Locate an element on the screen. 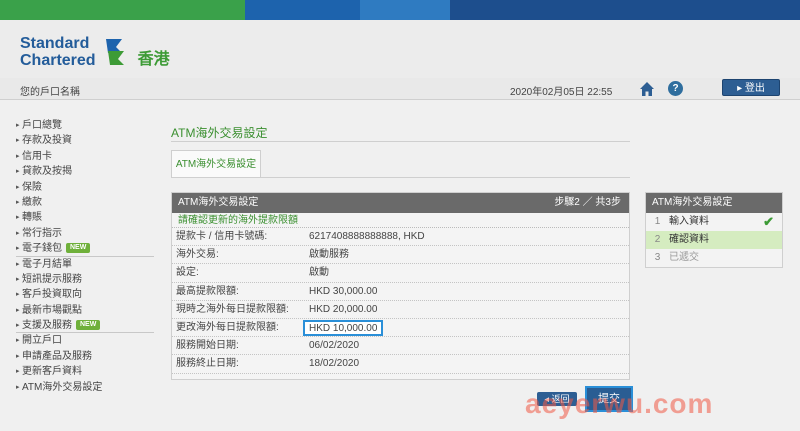  sidebar-item: ▸ 常行指示 is located at coordinates (85, 233).